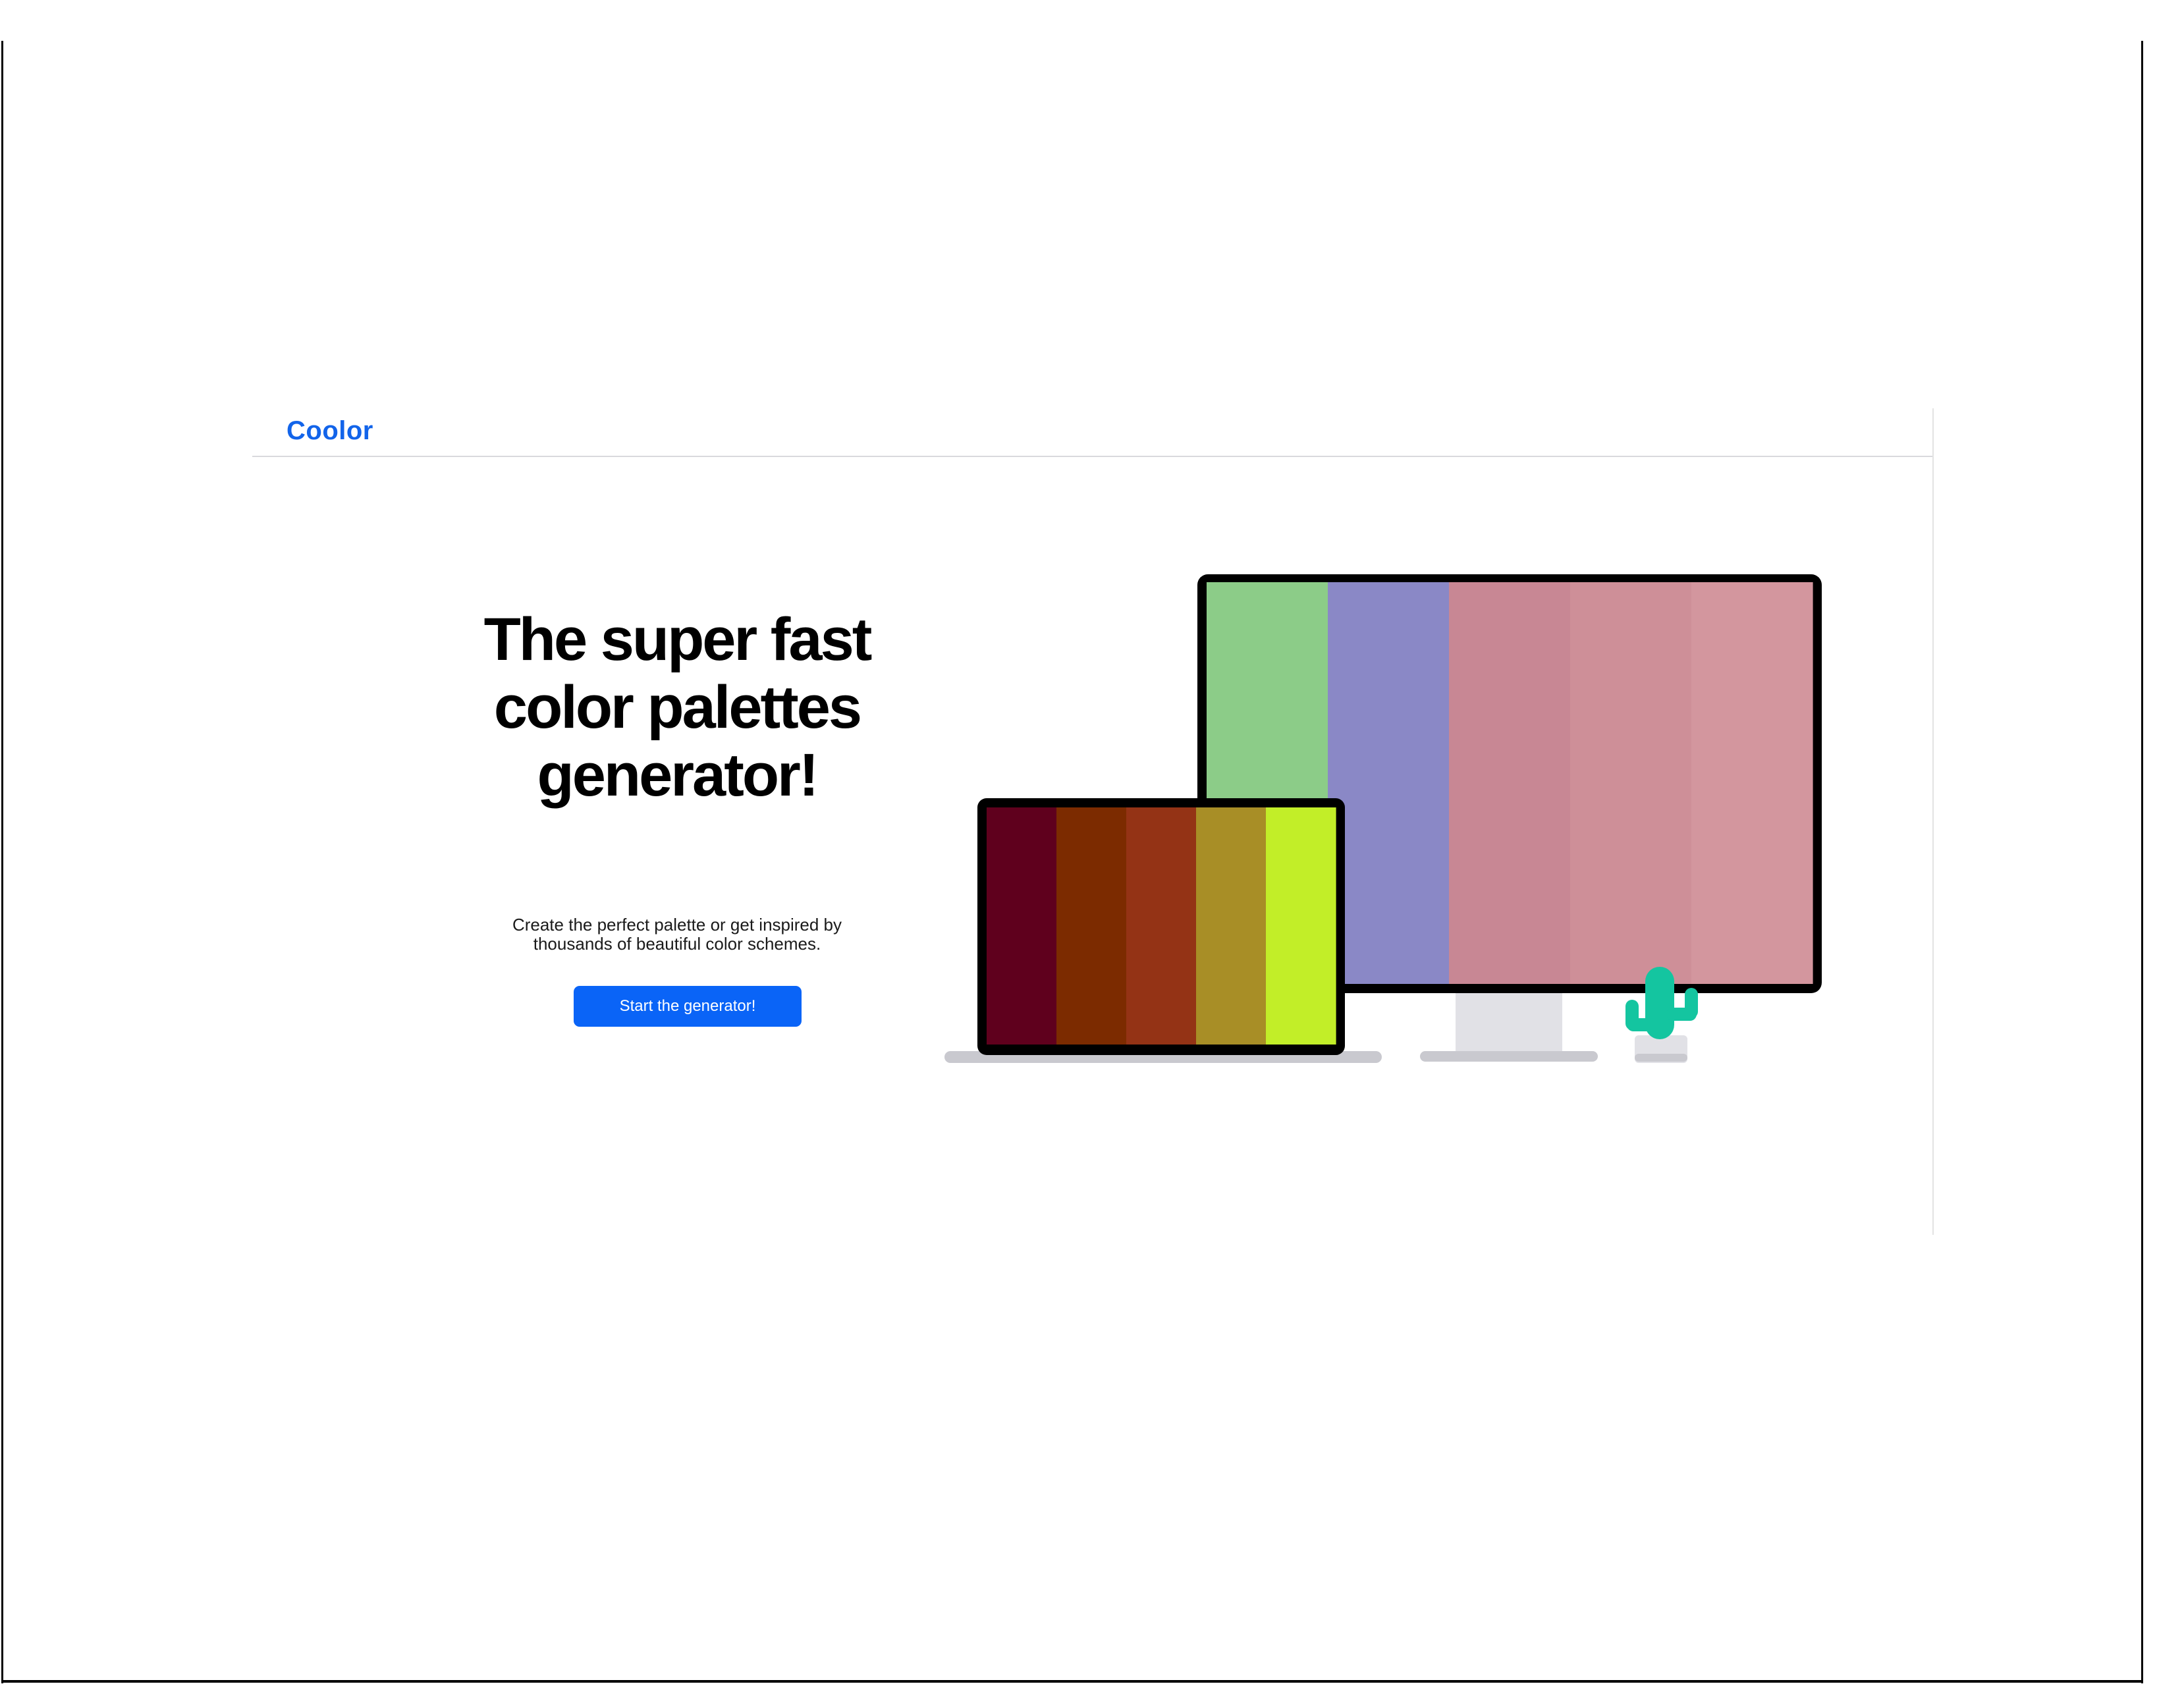  Describe the element at coordinates (330, 431) in the screenshot. I see `logo-link: Coolor` at that location.